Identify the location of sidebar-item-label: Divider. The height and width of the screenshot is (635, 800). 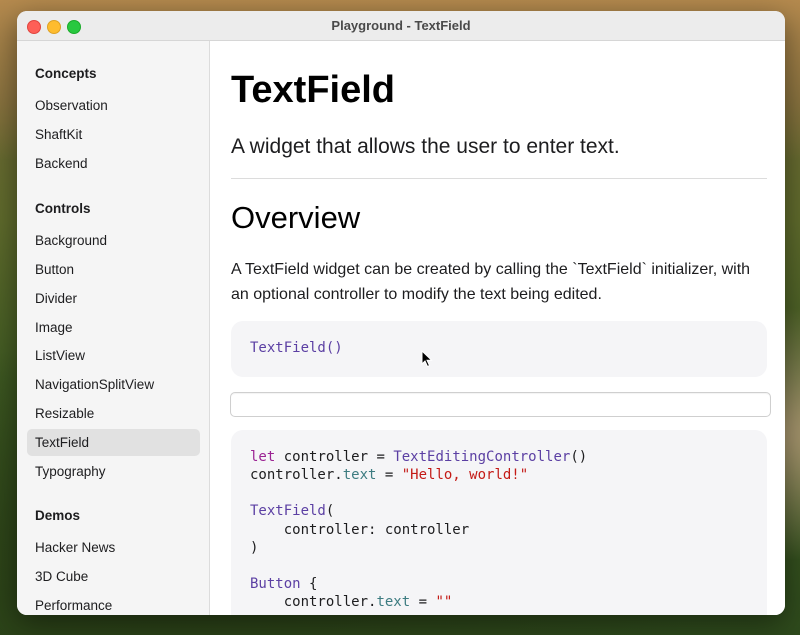
(56, 298).